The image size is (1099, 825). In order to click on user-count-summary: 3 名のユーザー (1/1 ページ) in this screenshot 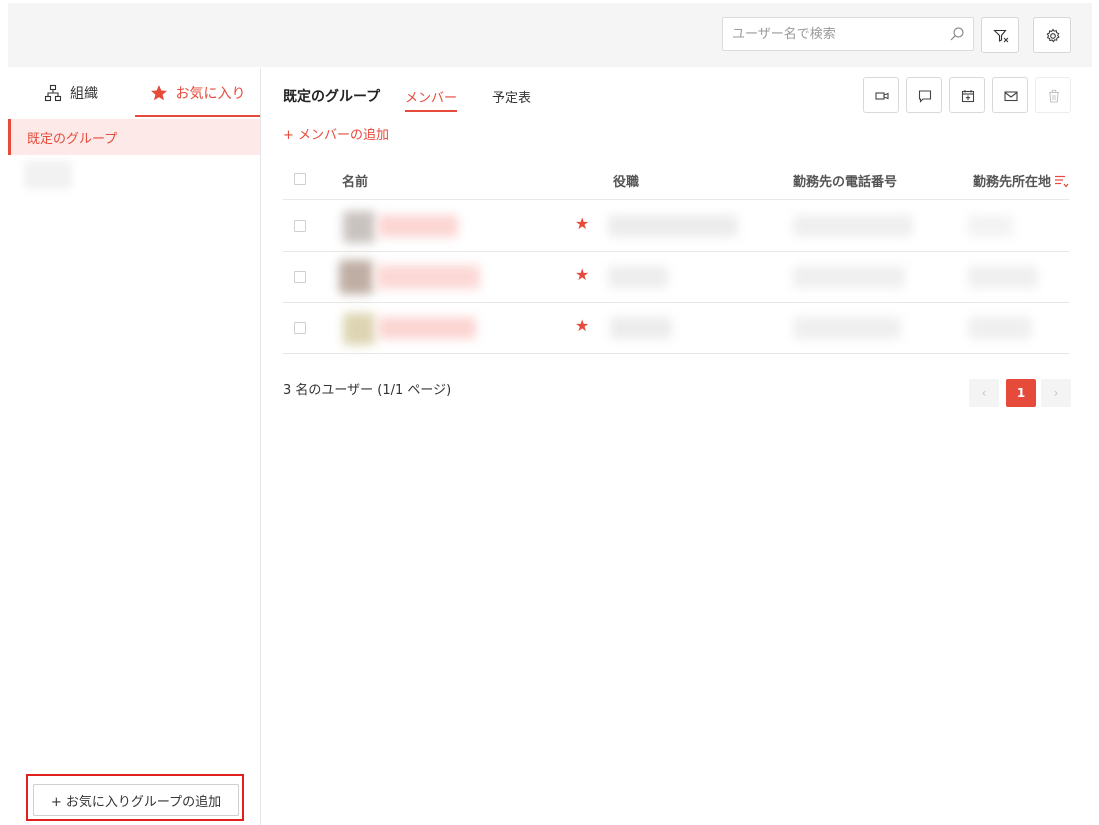, I will do `click(367, 390)`.